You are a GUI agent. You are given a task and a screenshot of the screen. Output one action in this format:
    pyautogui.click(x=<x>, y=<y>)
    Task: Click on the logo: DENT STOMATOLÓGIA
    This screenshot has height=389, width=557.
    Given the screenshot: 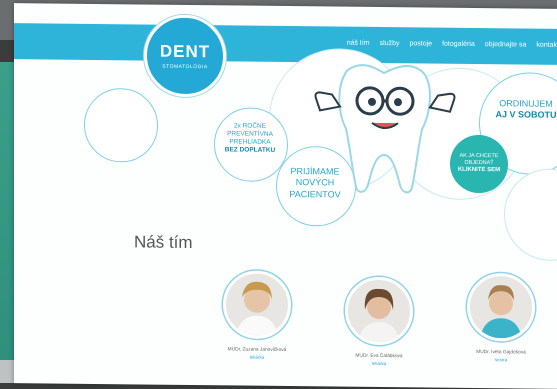 What is the action you would take?
    pyautogui.click(x=185, y=56)
    